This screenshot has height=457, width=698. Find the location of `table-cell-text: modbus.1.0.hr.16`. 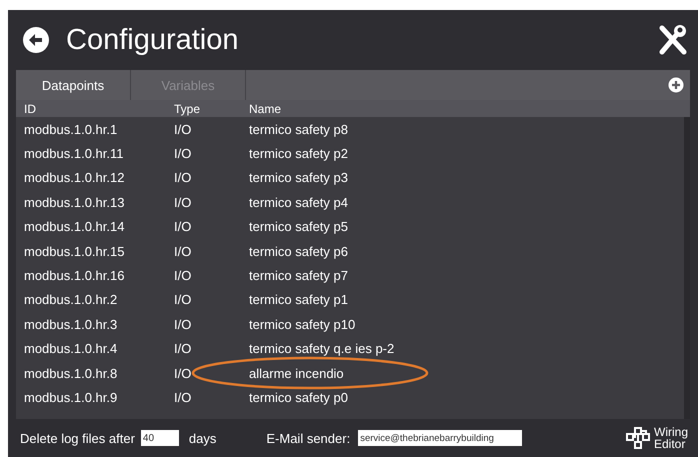

table-cell-text: modbus.1.0.hr.16 is located at coordinates (75, 276).